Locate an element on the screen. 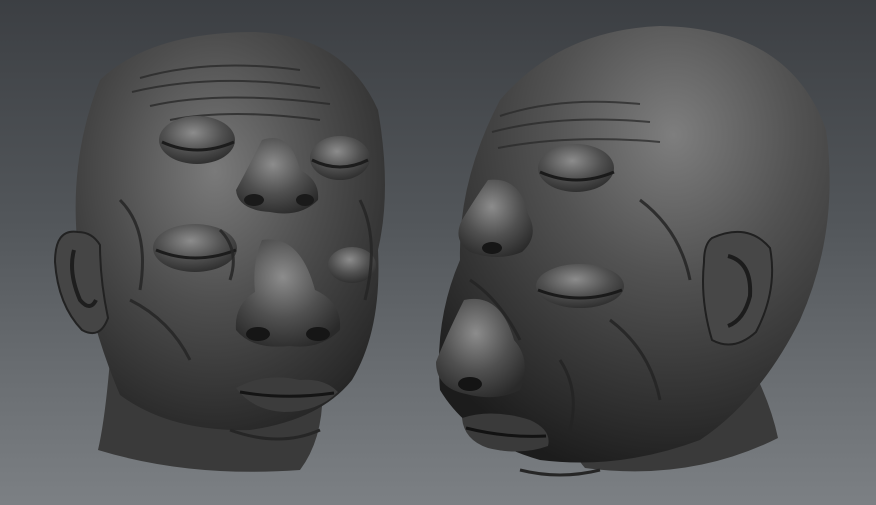  left-head-eye-upper-left is located at coordinates (197, 140).